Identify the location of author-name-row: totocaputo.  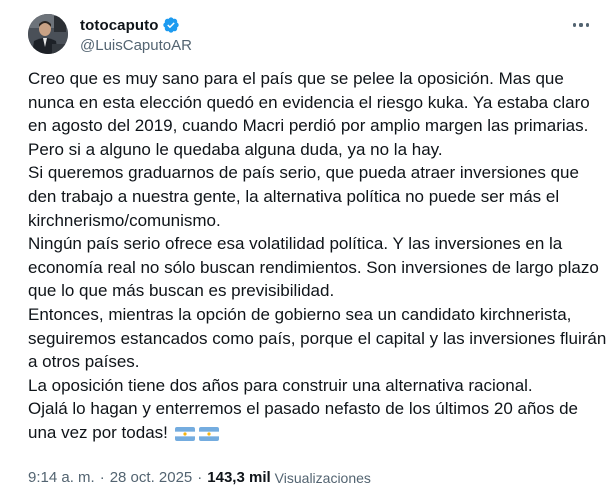
(130, 25).